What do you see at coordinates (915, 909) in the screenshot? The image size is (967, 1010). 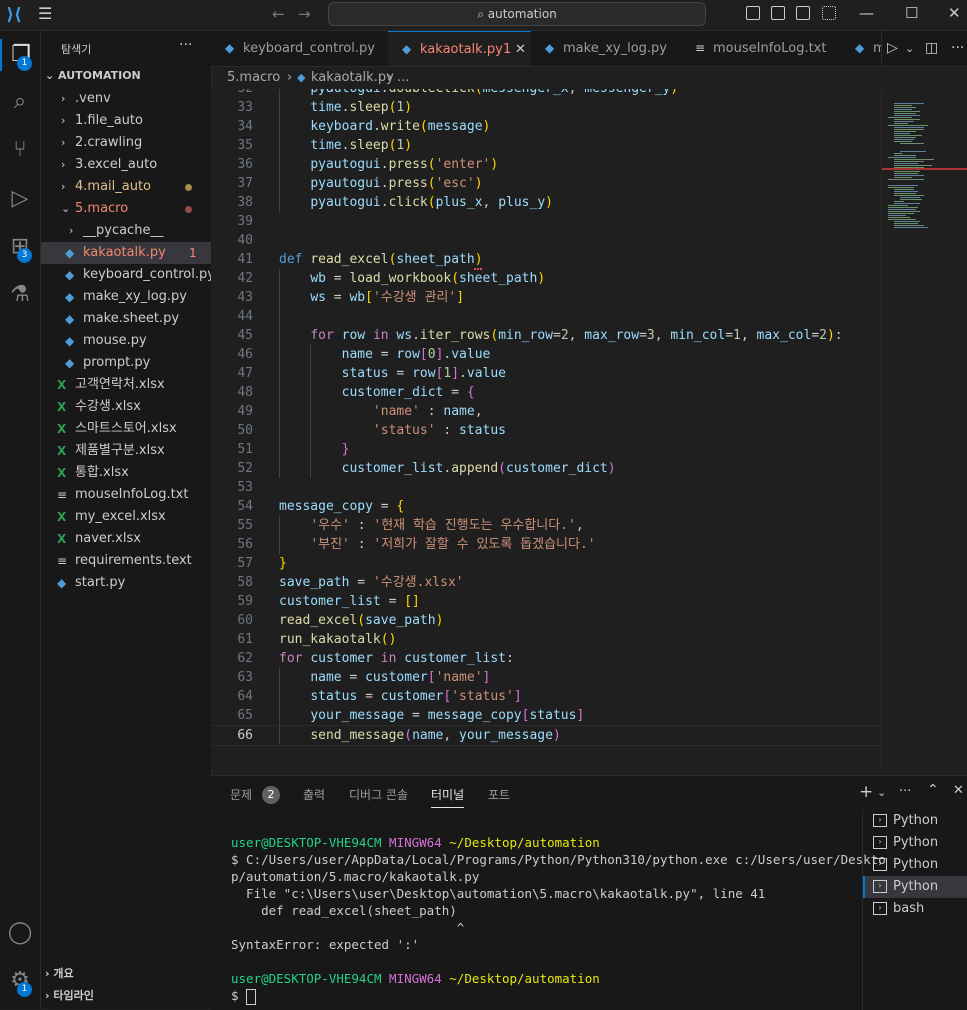 I see `terminal-instance: › bash` at bounding box center [915, 909].